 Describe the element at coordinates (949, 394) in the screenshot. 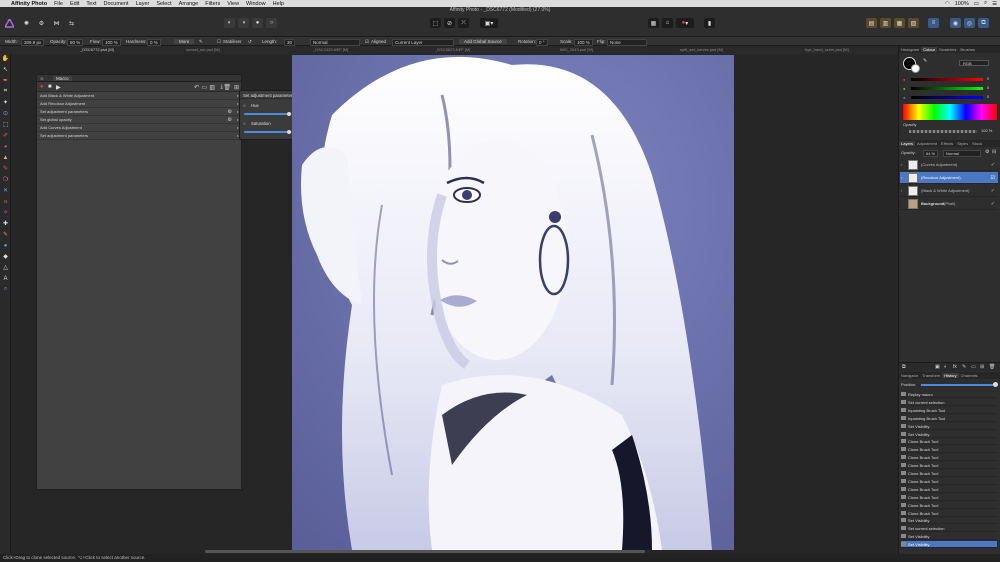

I see `history-item: Replay macro` at that location.